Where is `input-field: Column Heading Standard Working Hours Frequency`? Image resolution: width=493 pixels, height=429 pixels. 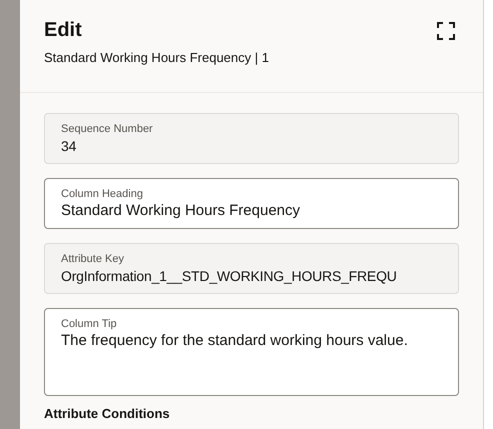 input-field: Column Heading Standard Working Hours Frequency is located at coordinates (251, 203).